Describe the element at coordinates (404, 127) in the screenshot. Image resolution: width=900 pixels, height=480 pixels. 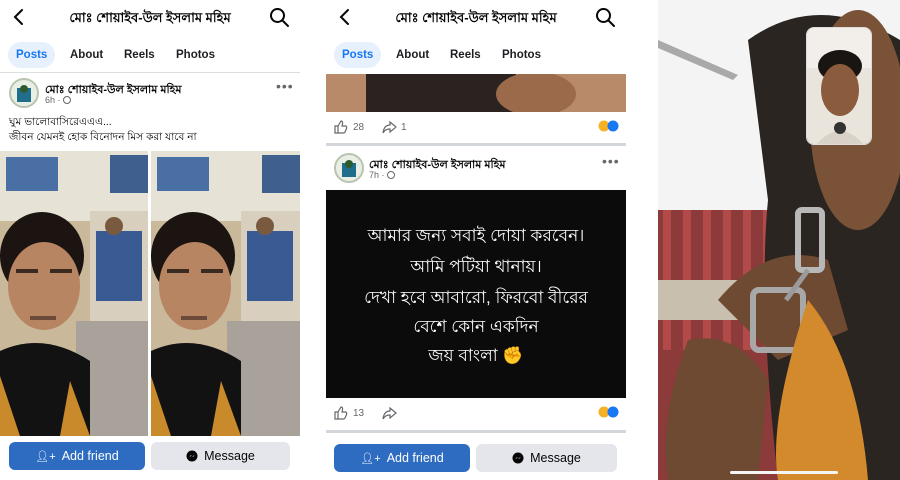
I see `share-count: 1` at that location.